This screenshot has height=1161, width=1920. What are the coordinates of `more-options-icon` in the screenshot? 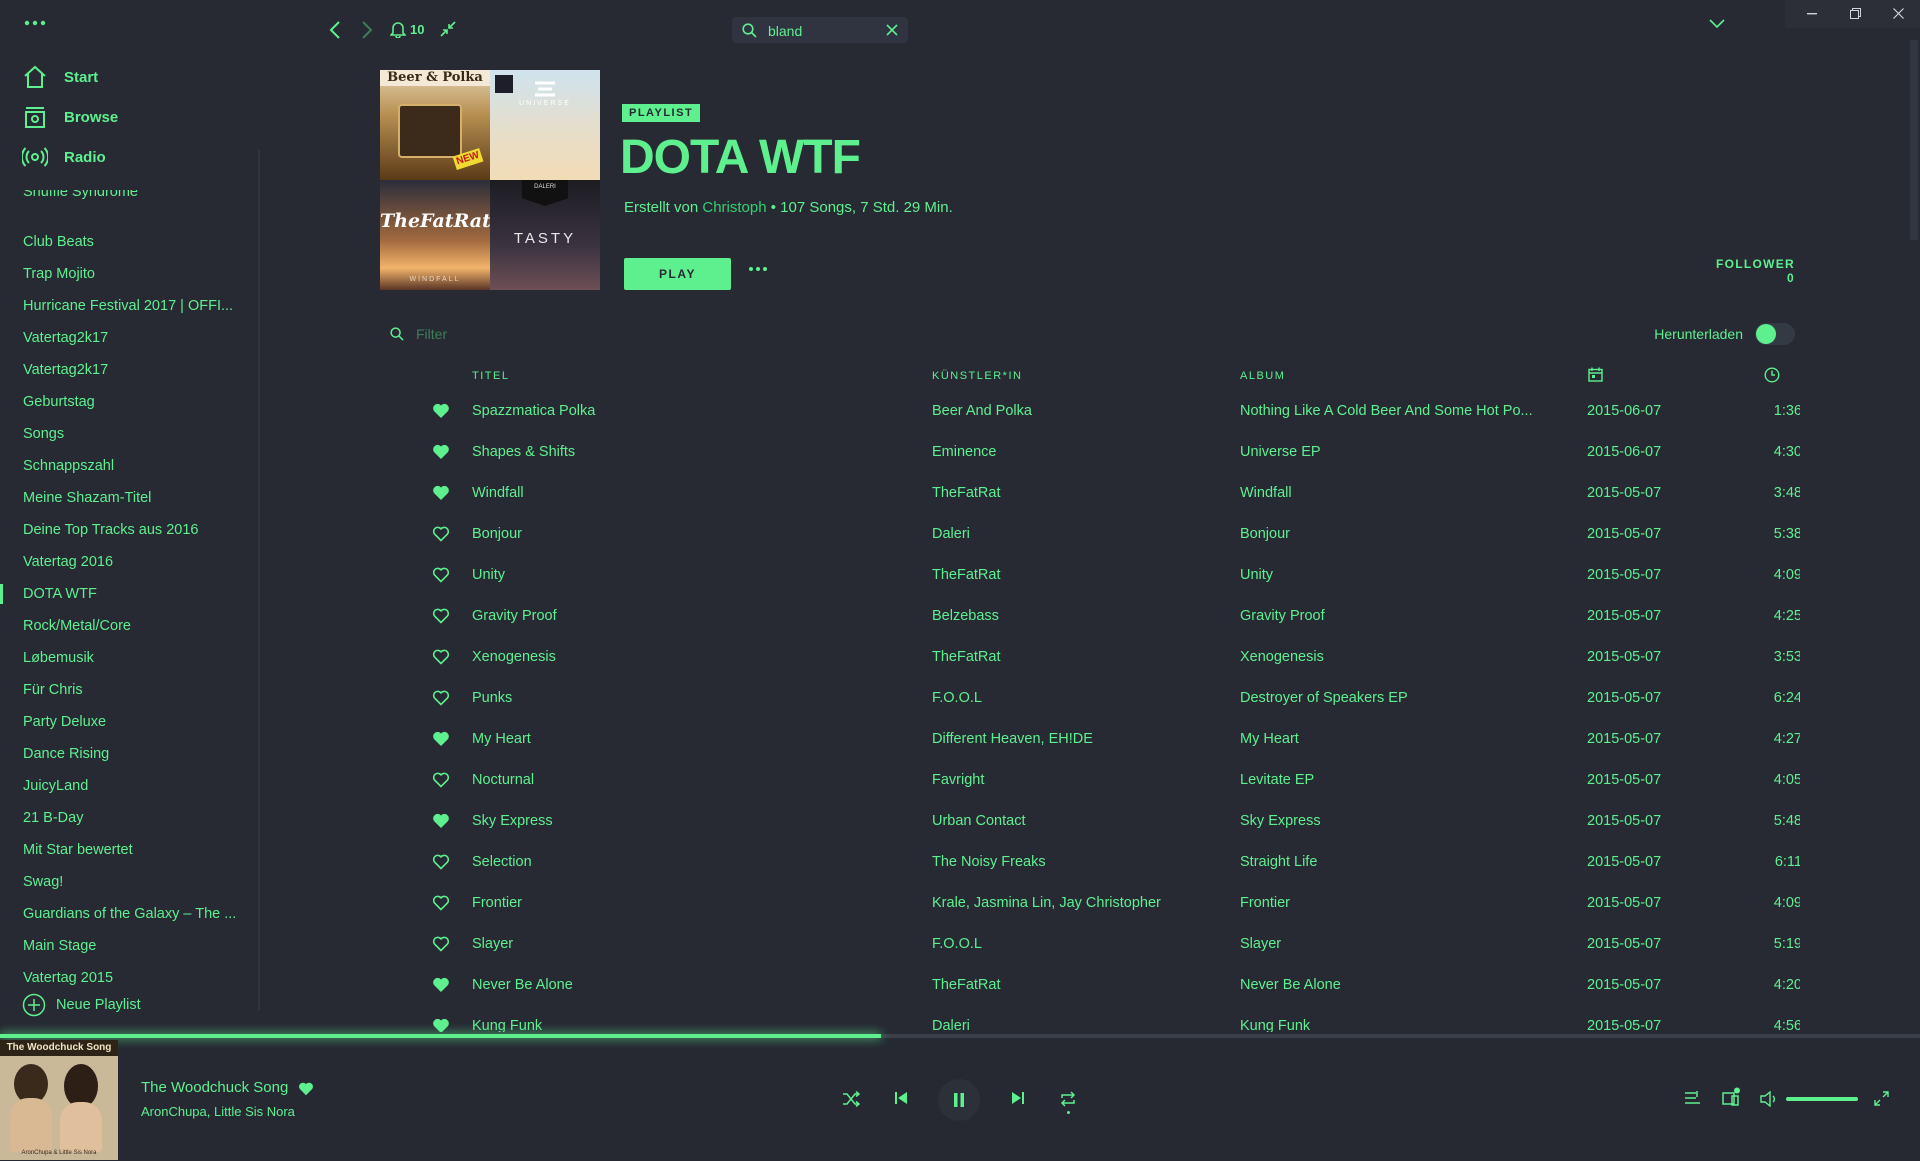 It's located at (758, 269).